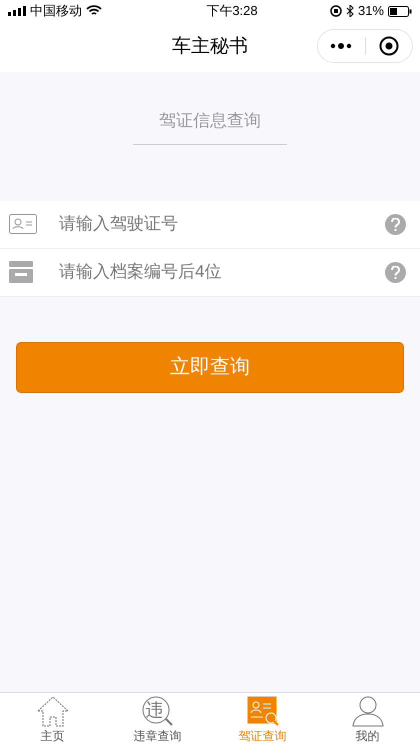  I want to click on tab-bar-item: 违 违章查询, so click(157, 720).